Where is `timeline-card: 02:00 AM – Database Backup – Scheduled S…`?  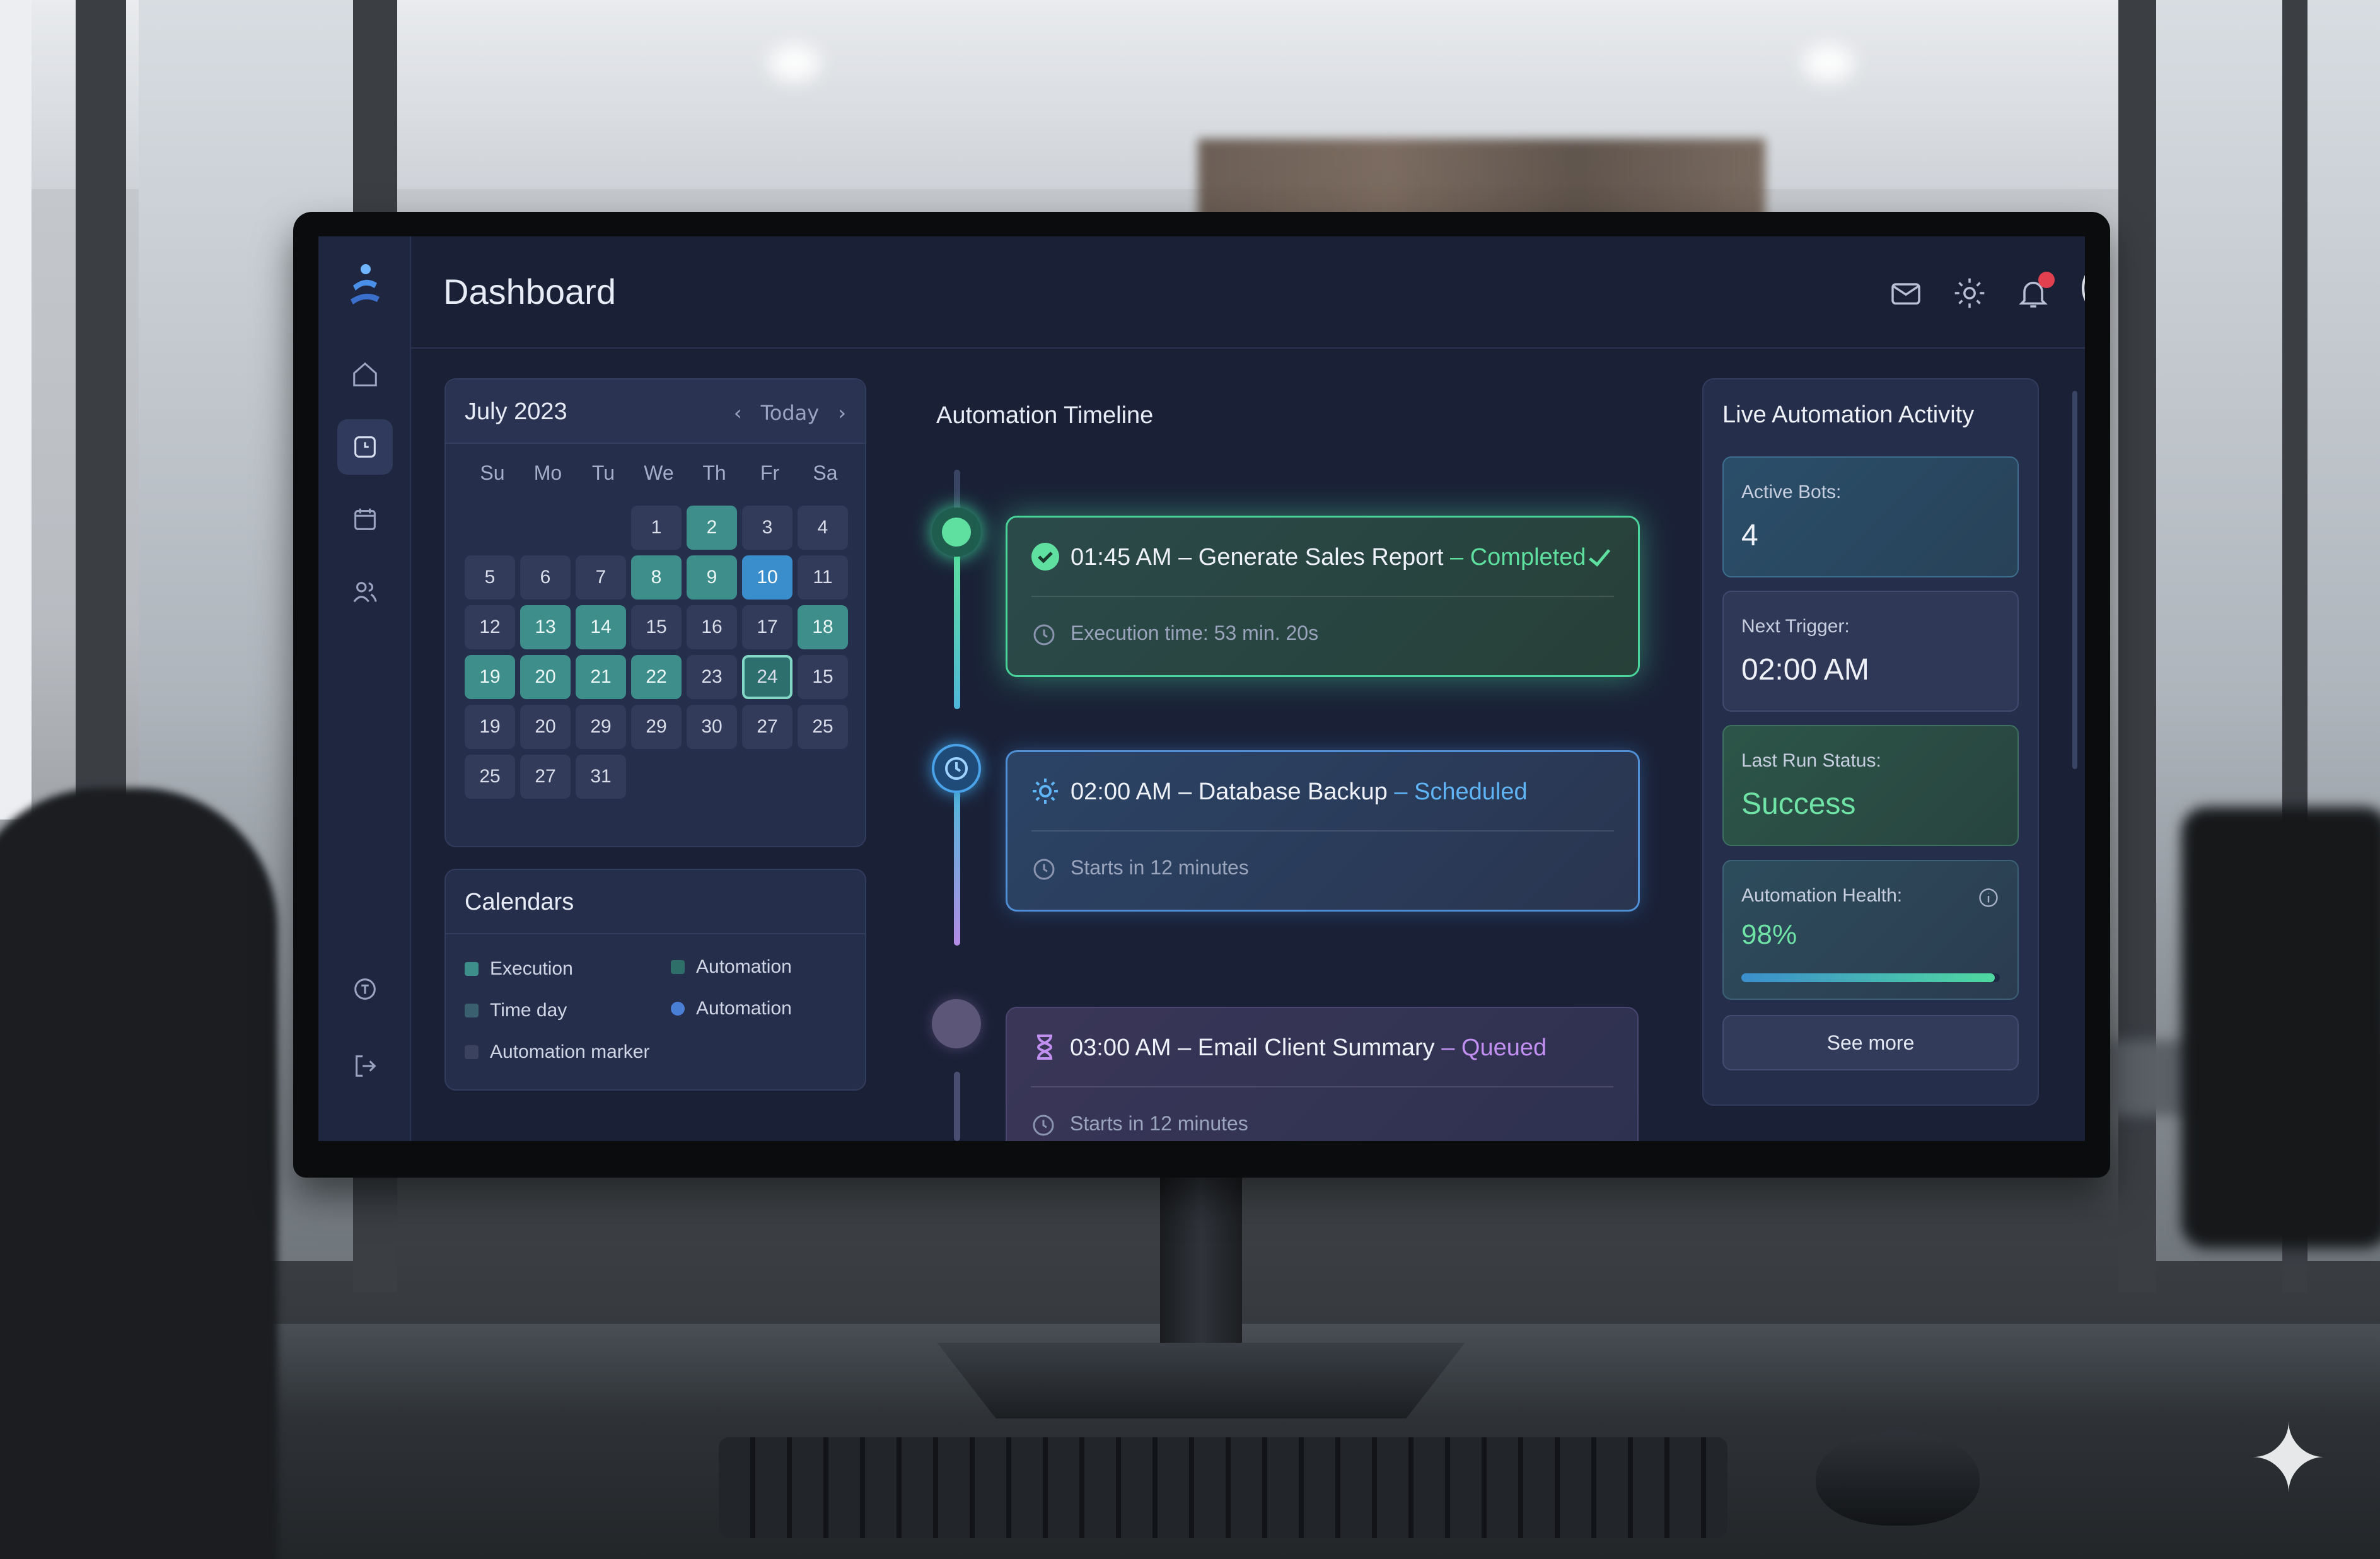
timeline-card: 02:00 AM – Database Backup – Scheduled S… is located at coordinates (1323, 831).